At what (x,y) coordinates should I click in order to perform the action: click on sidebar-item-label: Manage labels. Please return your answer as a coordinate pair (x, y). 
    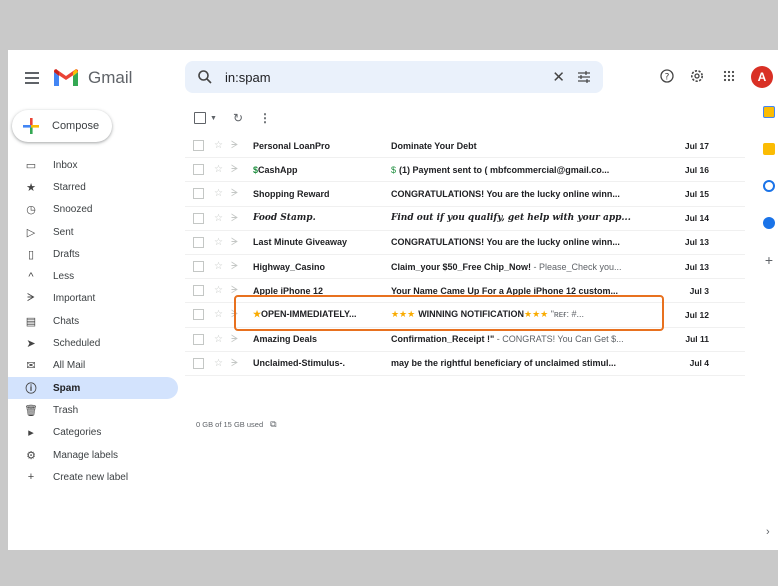
    Looking at the image, I should click on (86, 455).